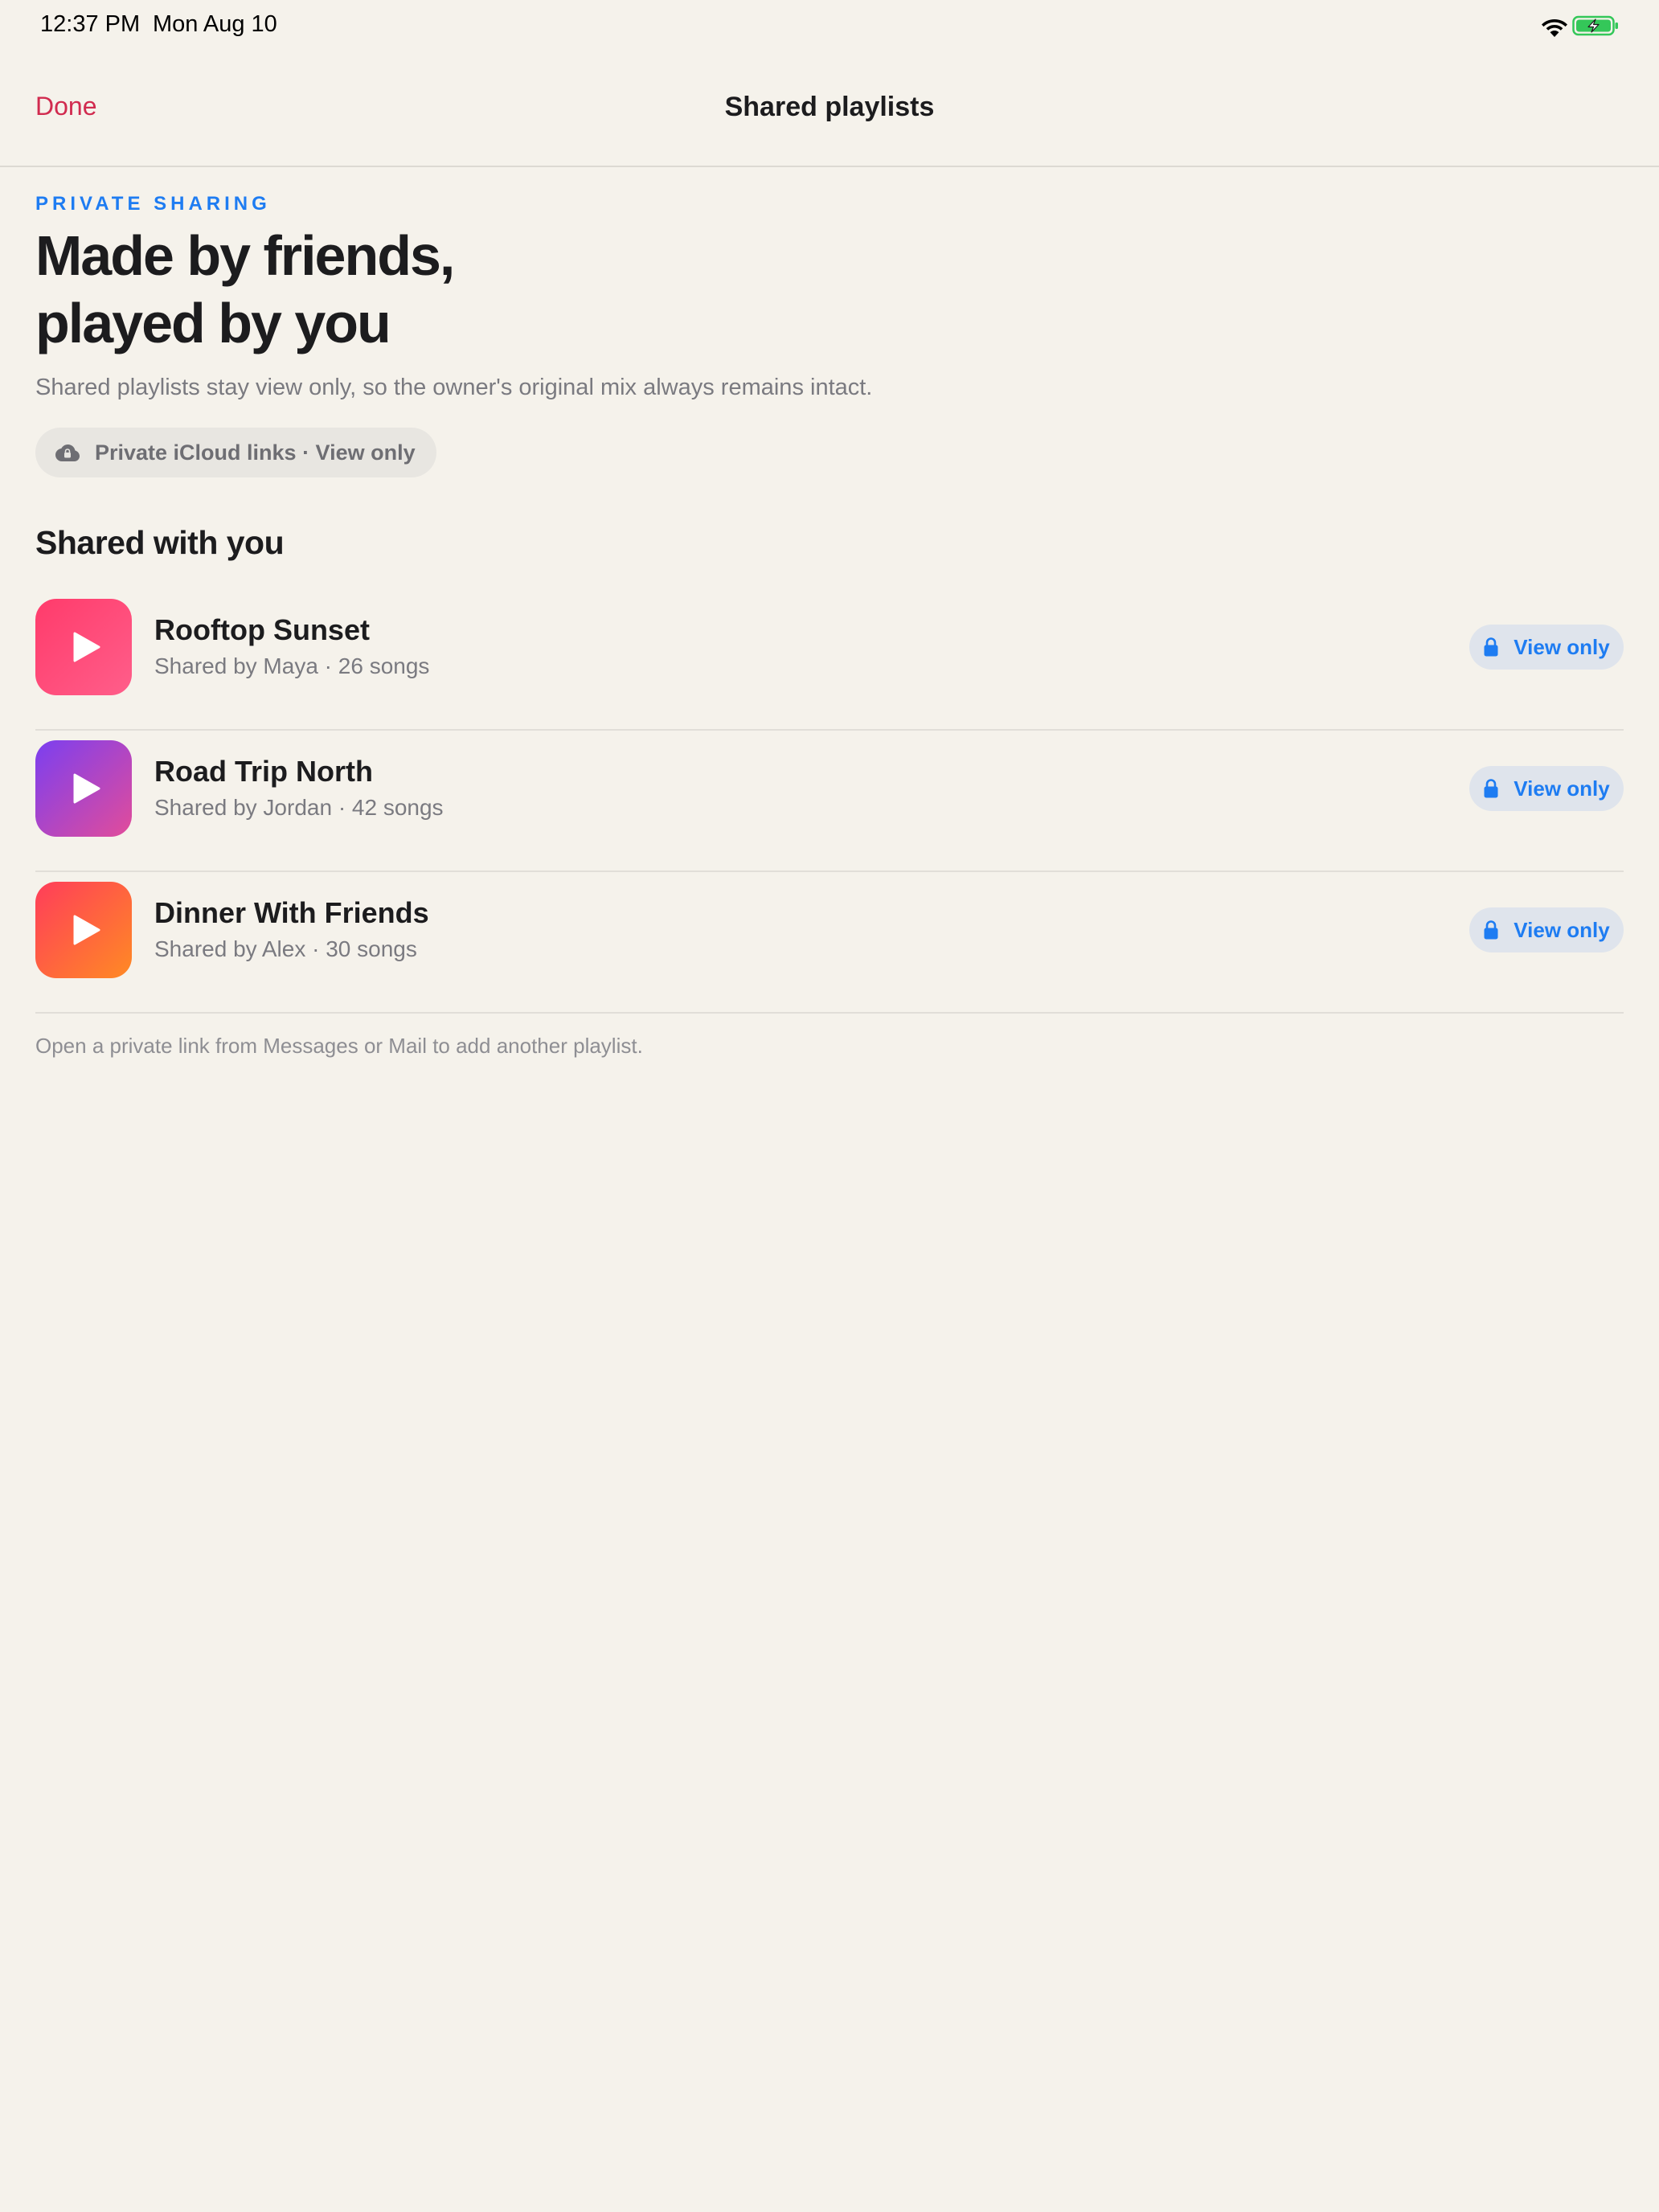 The width and height of the screenshot is (1659, 2212). What do you see at coordinates (299, 807) in the screenshot?
I see `playlist-subtitle: Shared by Jordan · 42 songs` at bounding box center [299, 807].